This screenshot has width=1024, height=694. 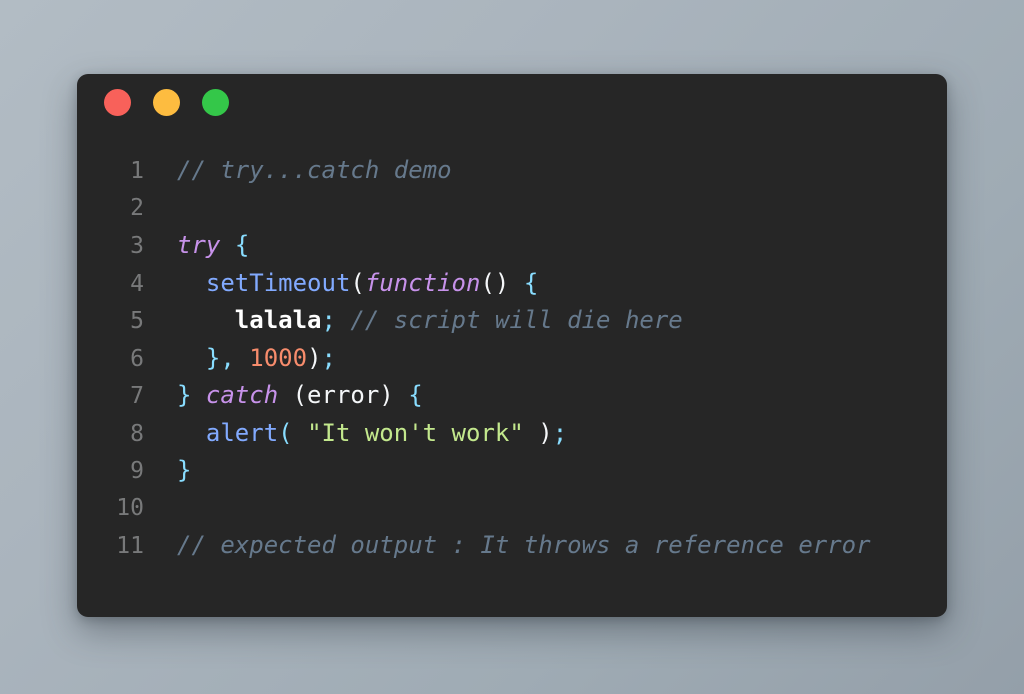 I want to click on code-line: 4 setTimeout(function() {, so click(x=512, y=284).